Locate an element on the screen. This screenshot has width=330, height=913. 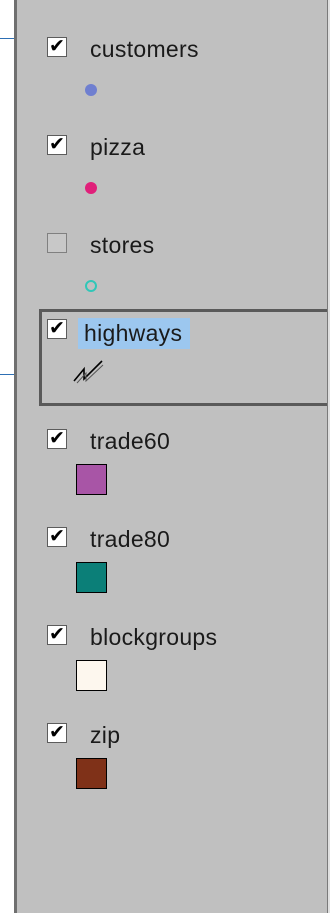
connector-line-mid is located at coordinates (7, 374).